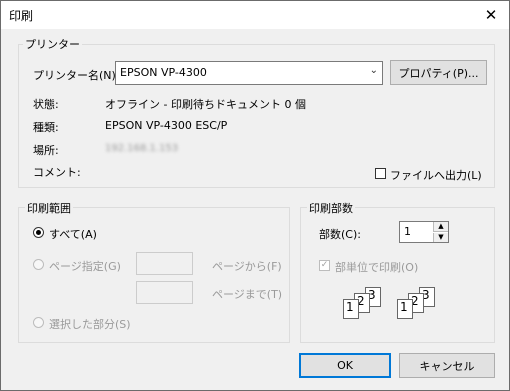  I want to click on spin-down-icon: ▼, so click(440, 237).